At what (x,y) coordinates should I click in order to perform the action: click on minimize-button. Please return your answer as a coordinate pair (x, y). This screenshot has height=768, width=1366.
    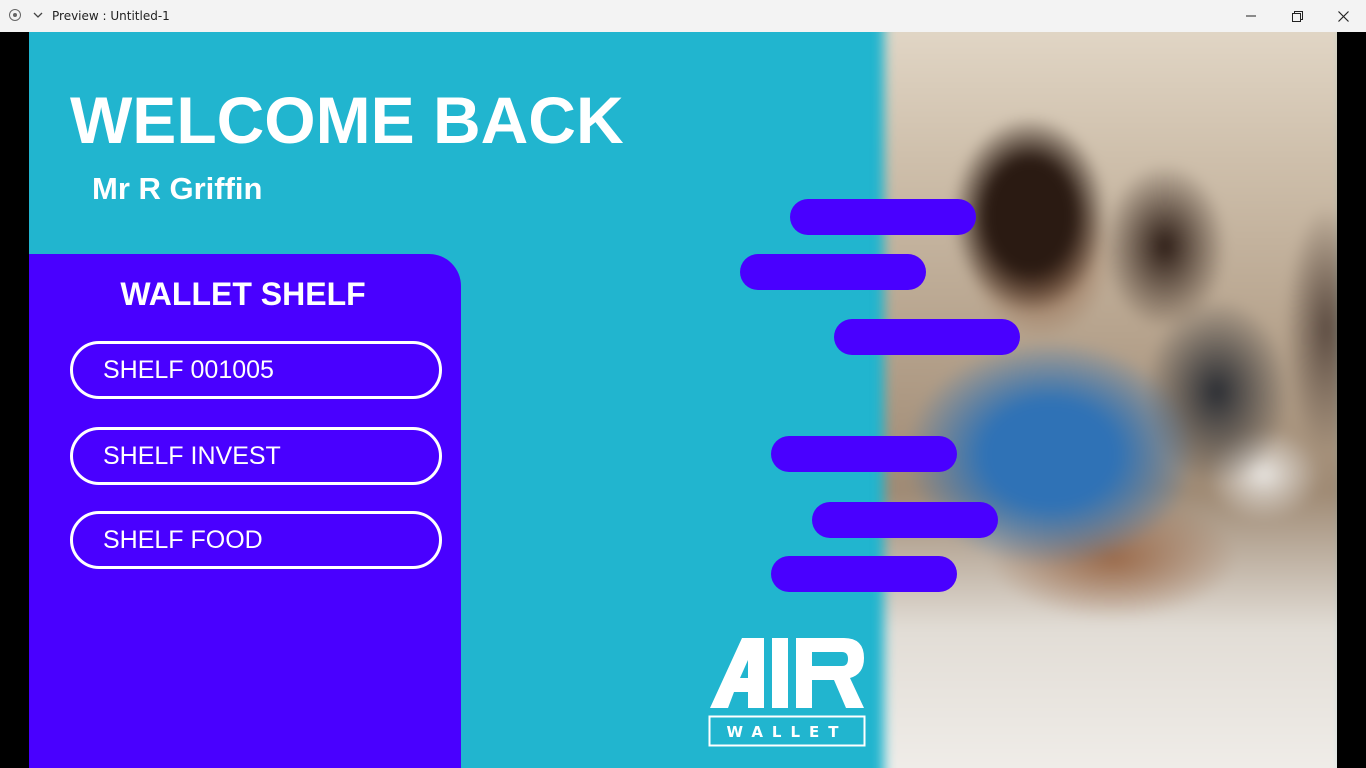
    Looking at the image, I should click on (1251, 16).